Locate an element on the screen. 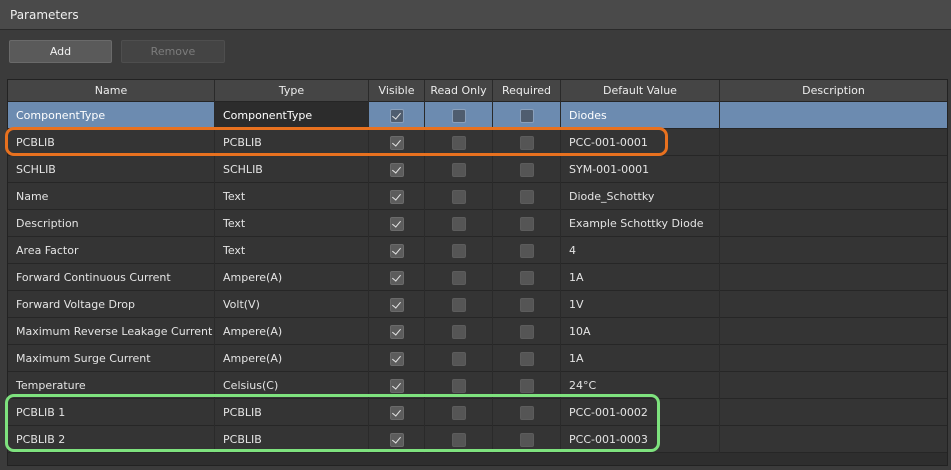  name-cell: Description is located at coordinates (111, 223).